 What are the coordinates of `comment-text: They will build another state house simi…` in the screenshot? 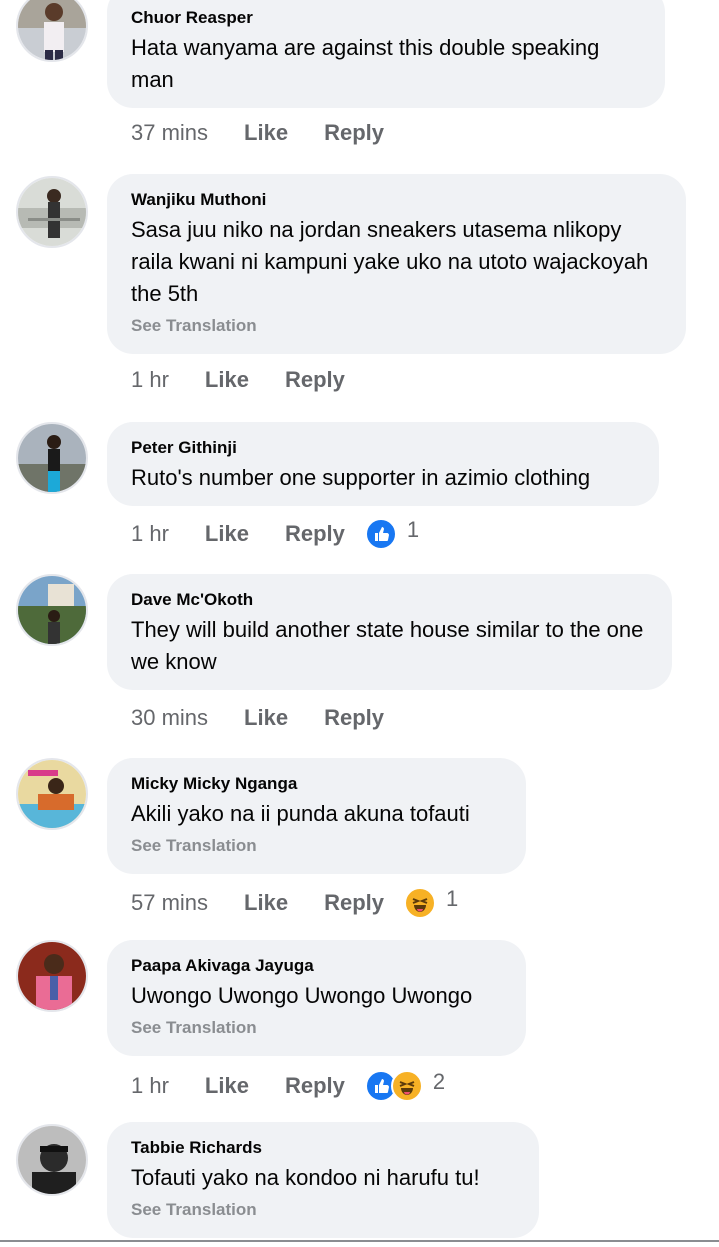 It's located at (387, 645).